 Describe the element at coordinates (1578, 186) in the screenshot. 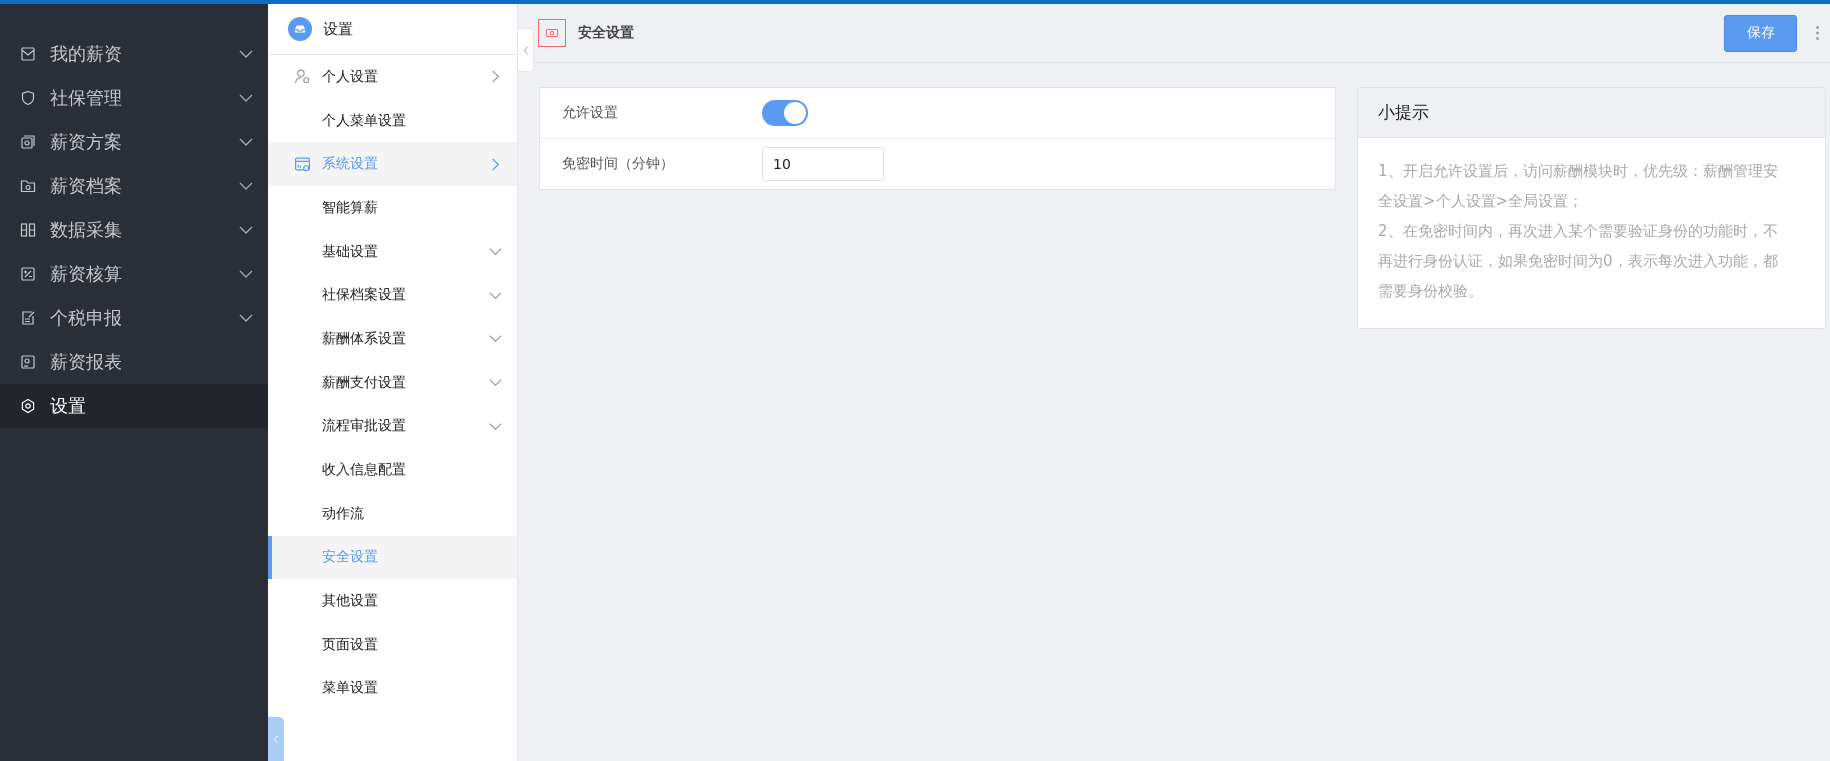

I see `tip-text: 1、开启允许设置后，访问薪酬模块时，优先级：薪酬管理安全设置>个人设置>全局设置；` at that location.